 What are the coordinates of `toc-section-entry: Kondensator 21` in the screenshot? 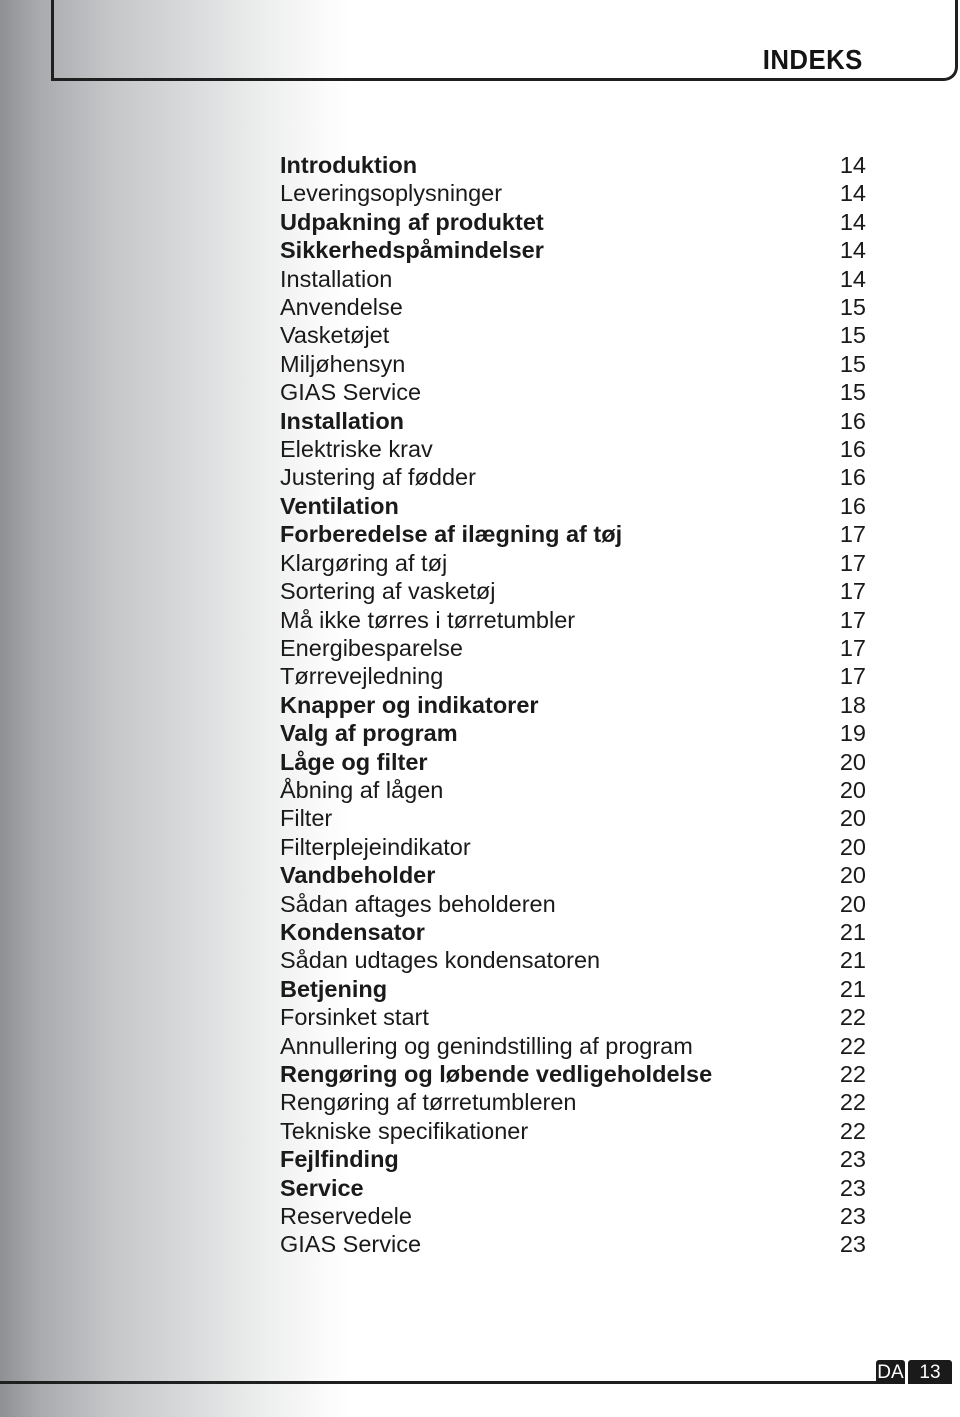 It's located at (574, 931).